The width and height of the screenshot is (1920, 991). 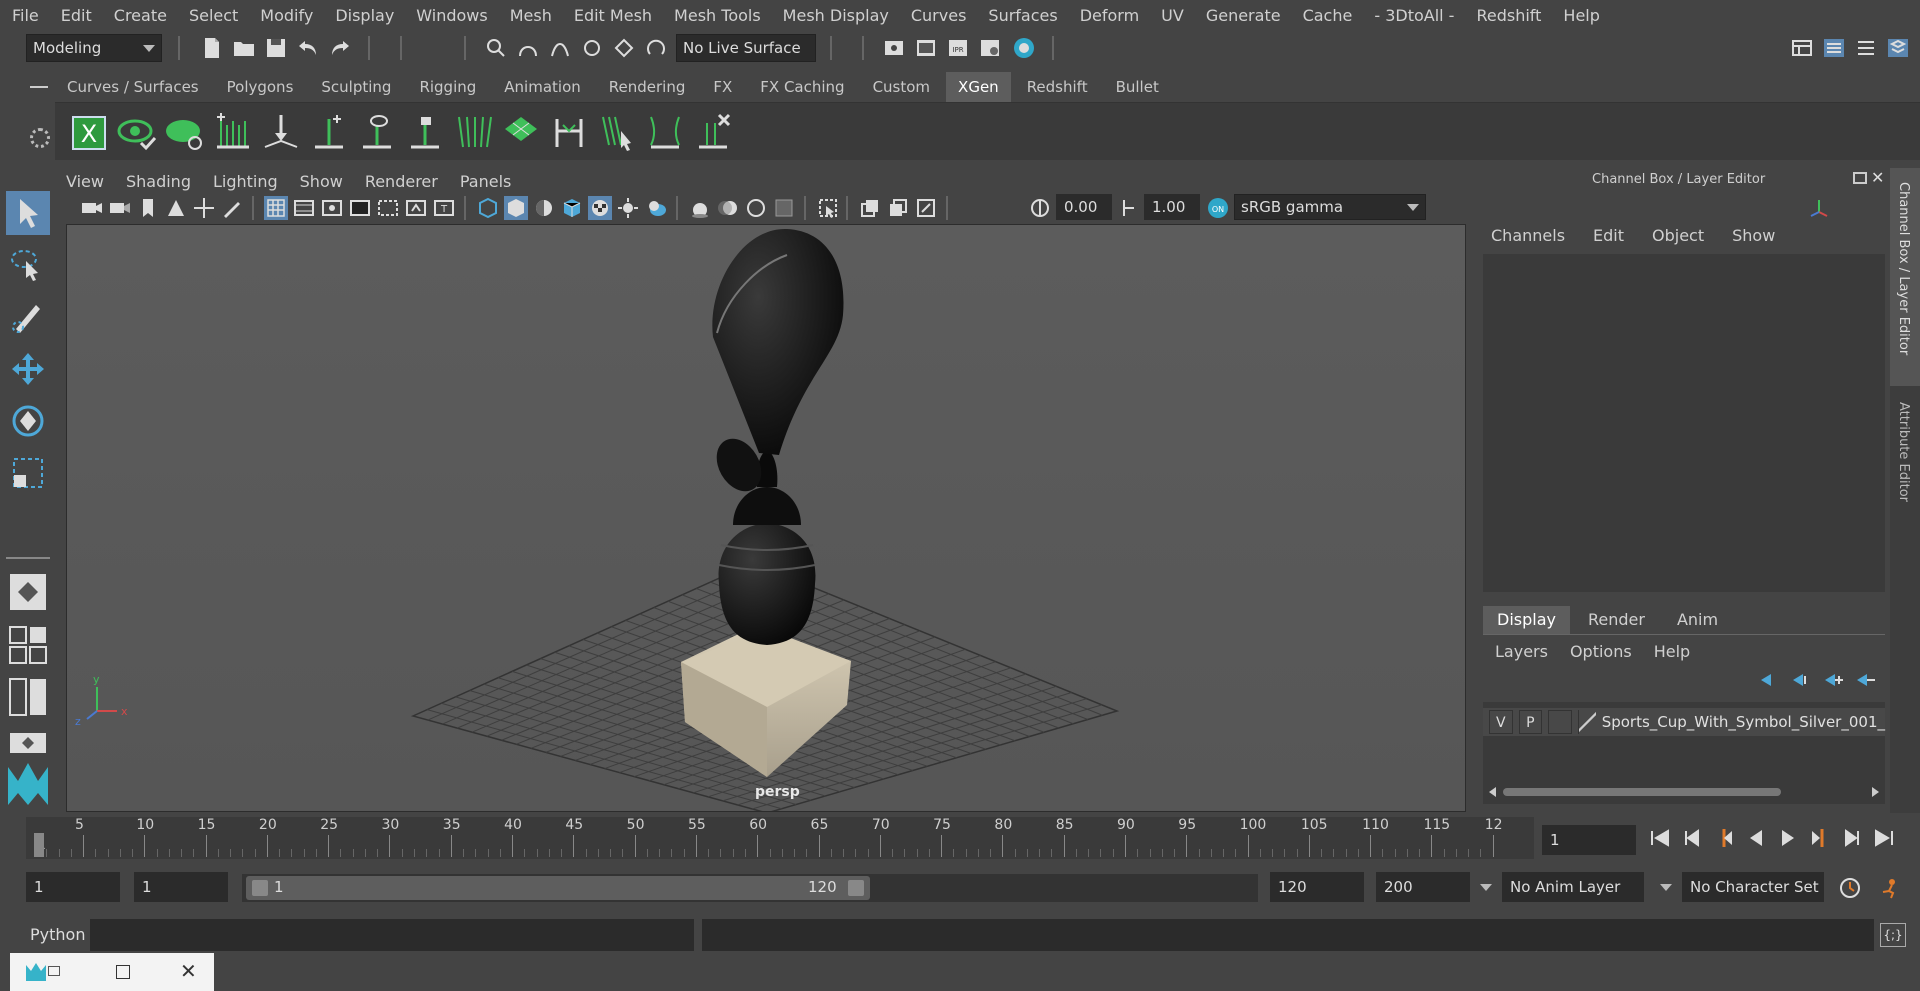 What do you see at coordinates (531, 15) in the screenshot?
I see `menu-mesh: Mesh` at bounding box center [531, 15].